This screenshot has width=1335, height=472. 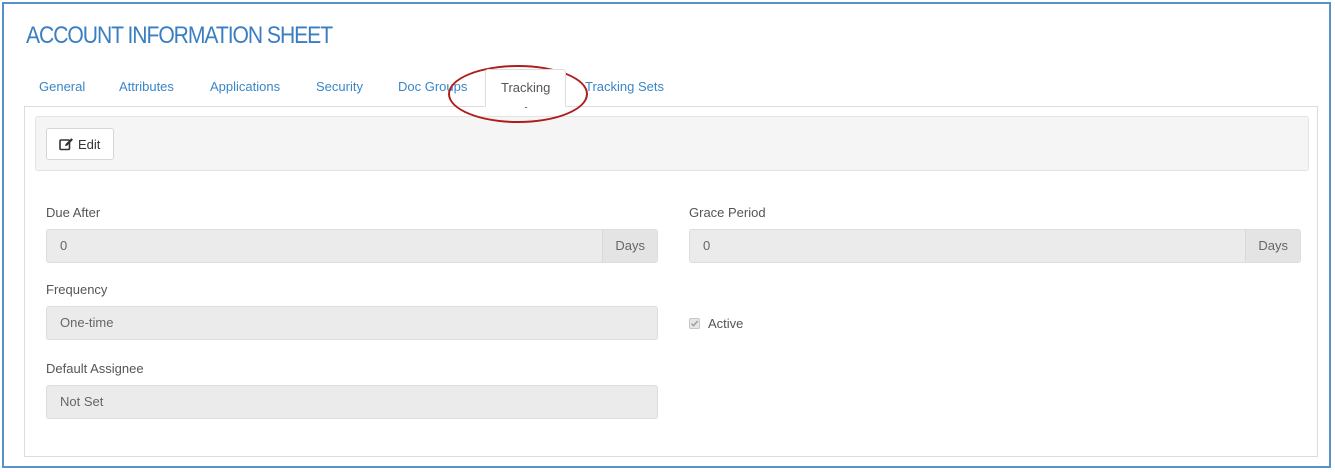 I want to click on due-after-label: Due After, so click(x=73, y=212).